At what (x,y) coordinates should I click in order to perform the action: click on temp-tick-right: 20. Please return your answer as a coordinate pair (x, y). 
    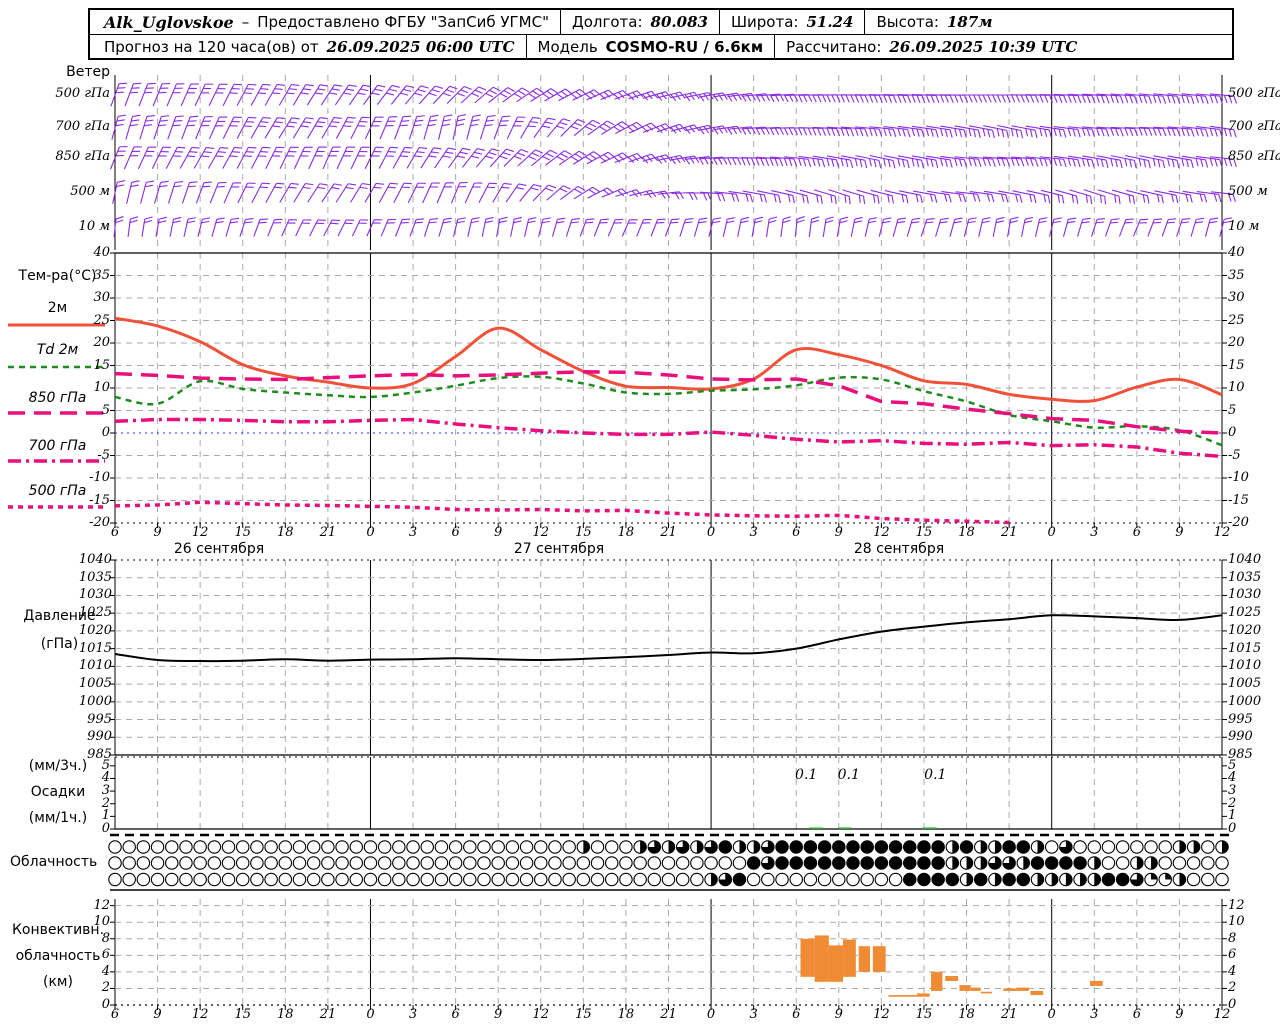
    Looking at the image, I should click on (1236, 342).